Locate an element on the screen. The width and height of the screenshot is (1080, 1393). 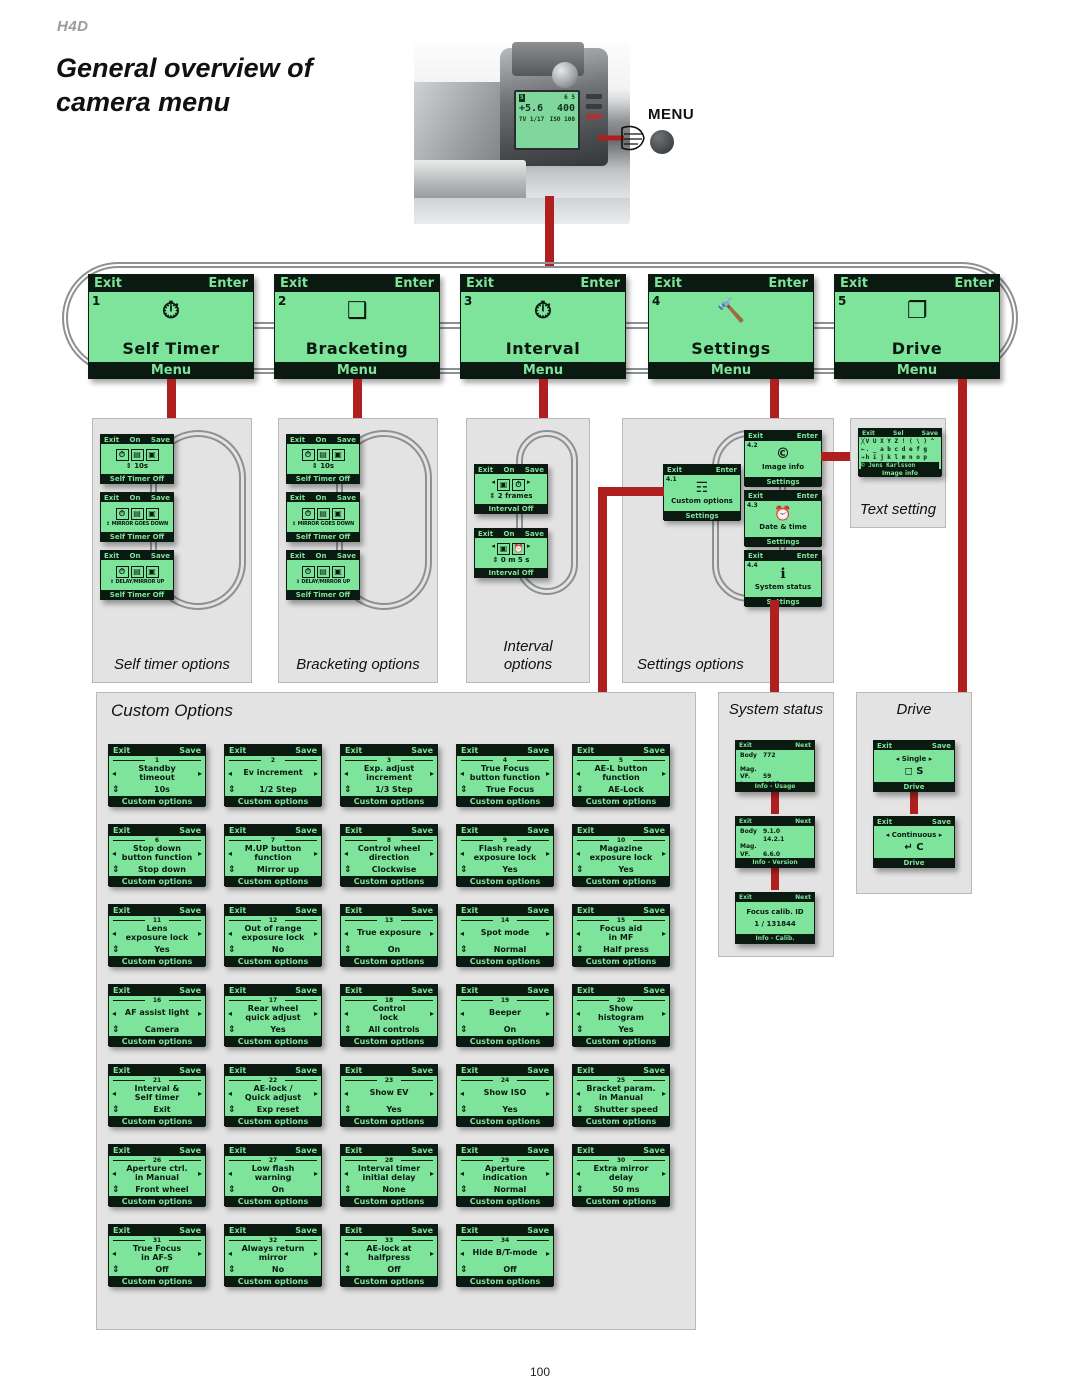
co-23-exit: Exit is located at coordinates (353, 1070).